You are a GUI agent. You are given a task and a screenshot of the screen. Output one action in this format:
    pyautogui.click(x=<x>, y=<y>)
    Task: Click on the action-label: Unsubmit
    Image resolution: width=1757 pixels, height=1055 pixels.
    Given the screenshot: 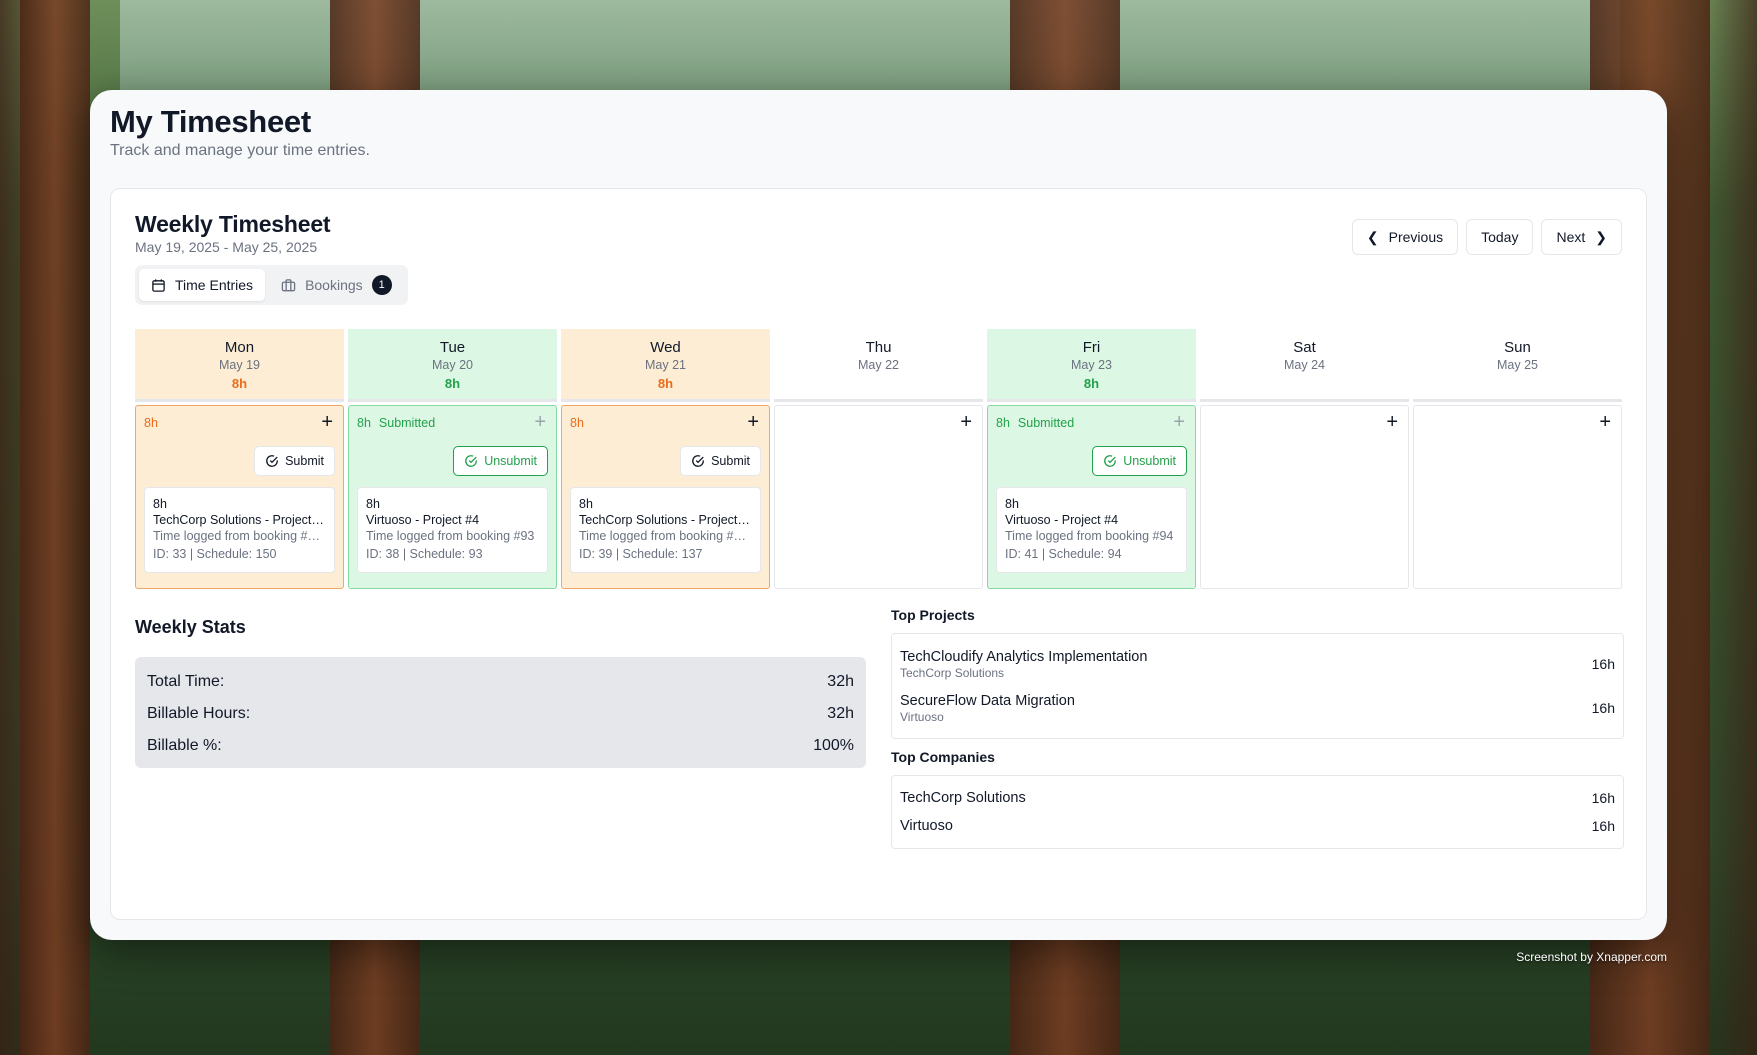 What is the action you would take?
    pyautogui.click(x=510, y=461)
    